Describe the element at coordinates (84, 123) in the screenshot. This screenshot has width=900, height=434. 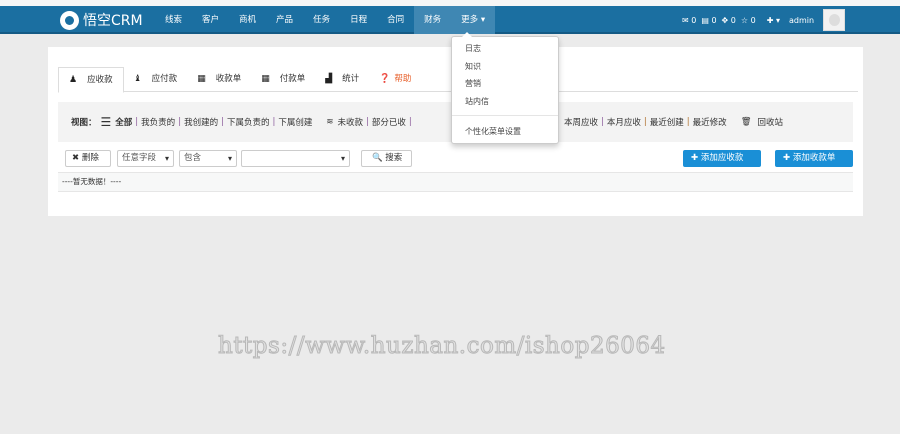
I see `view-label: 视图：` at that location.